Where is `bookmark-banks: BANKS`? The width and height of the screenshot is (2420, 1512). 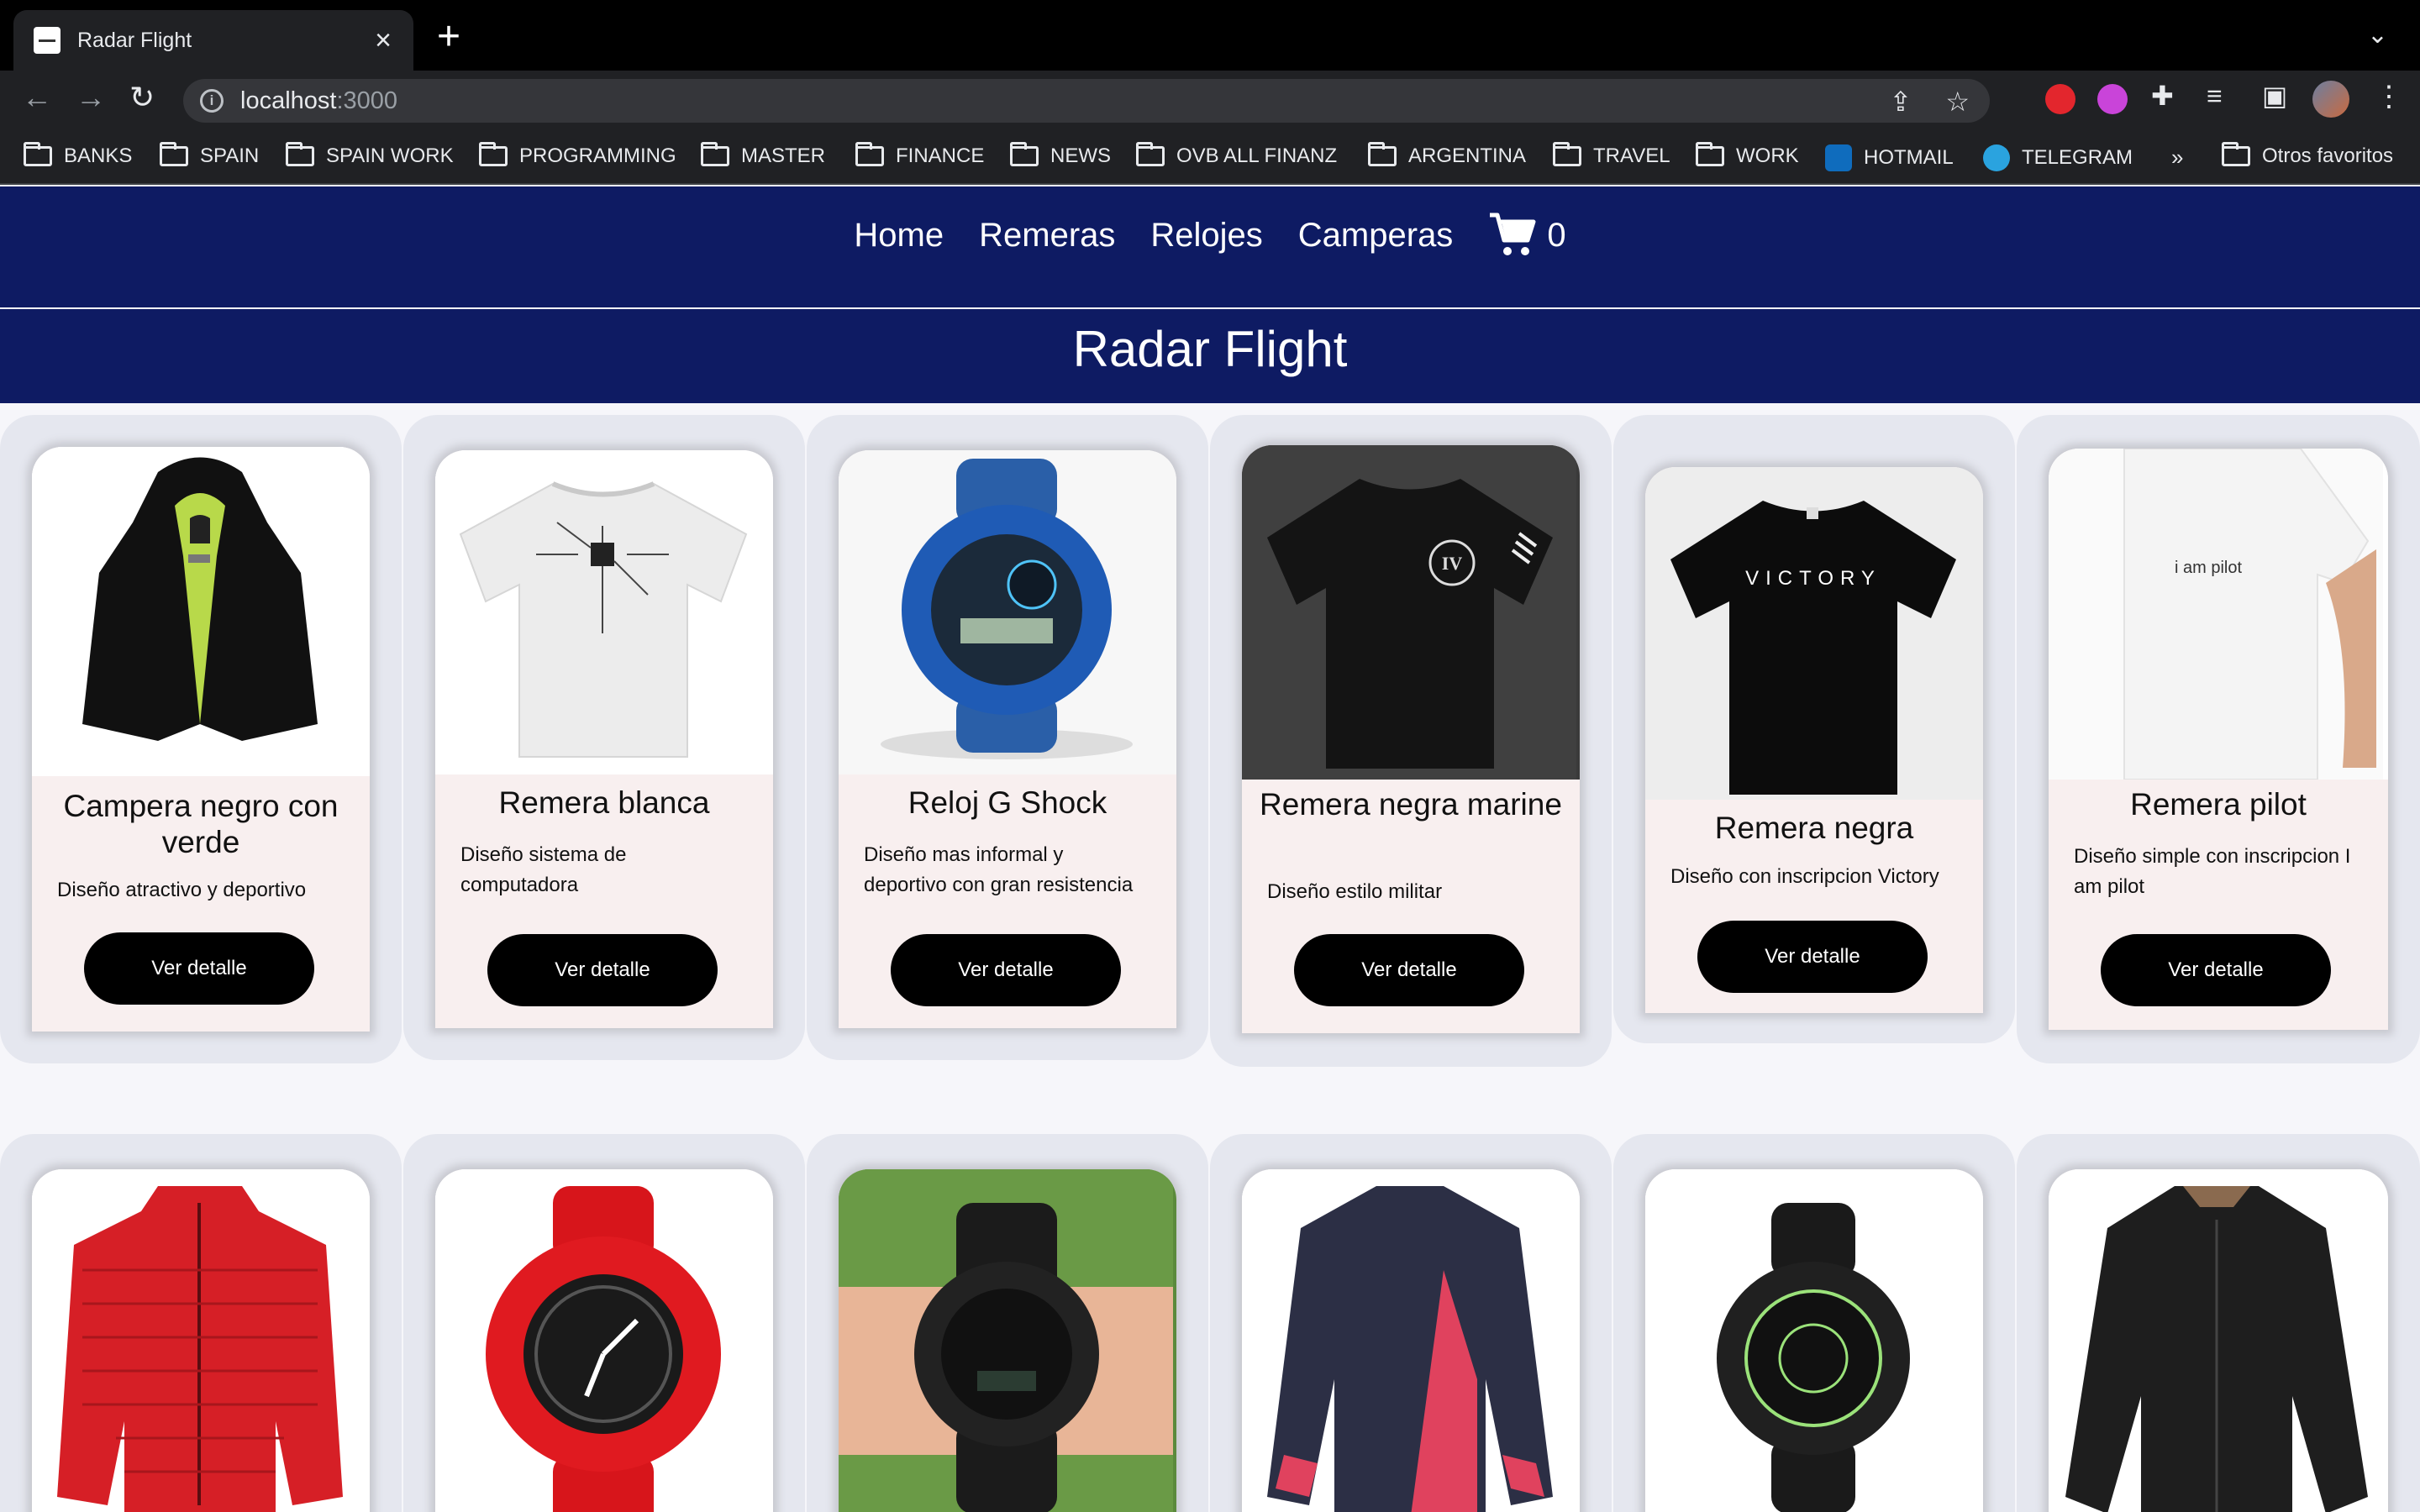 bookmark-banks: BANKS is located at coordinates (78, 155).